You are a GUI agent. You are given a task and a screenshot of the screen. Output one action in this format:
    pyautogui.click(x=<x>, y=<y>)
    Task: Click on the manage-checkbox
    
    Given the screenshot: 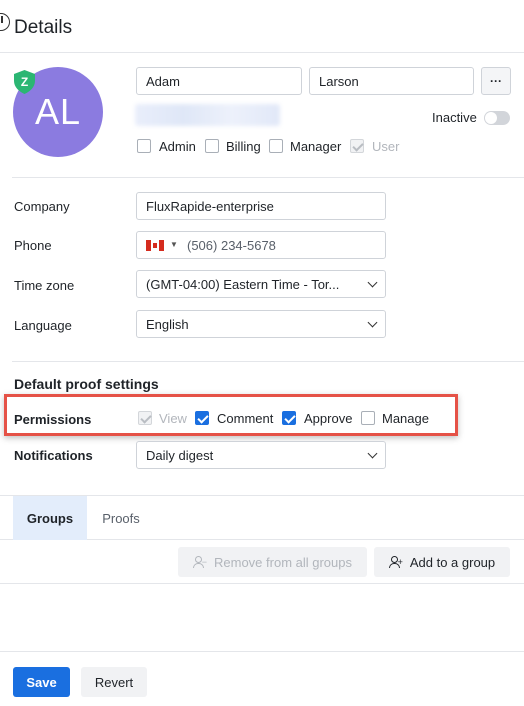 What is the action you would take?
    pyautogui.click(x=368, y=418)
    